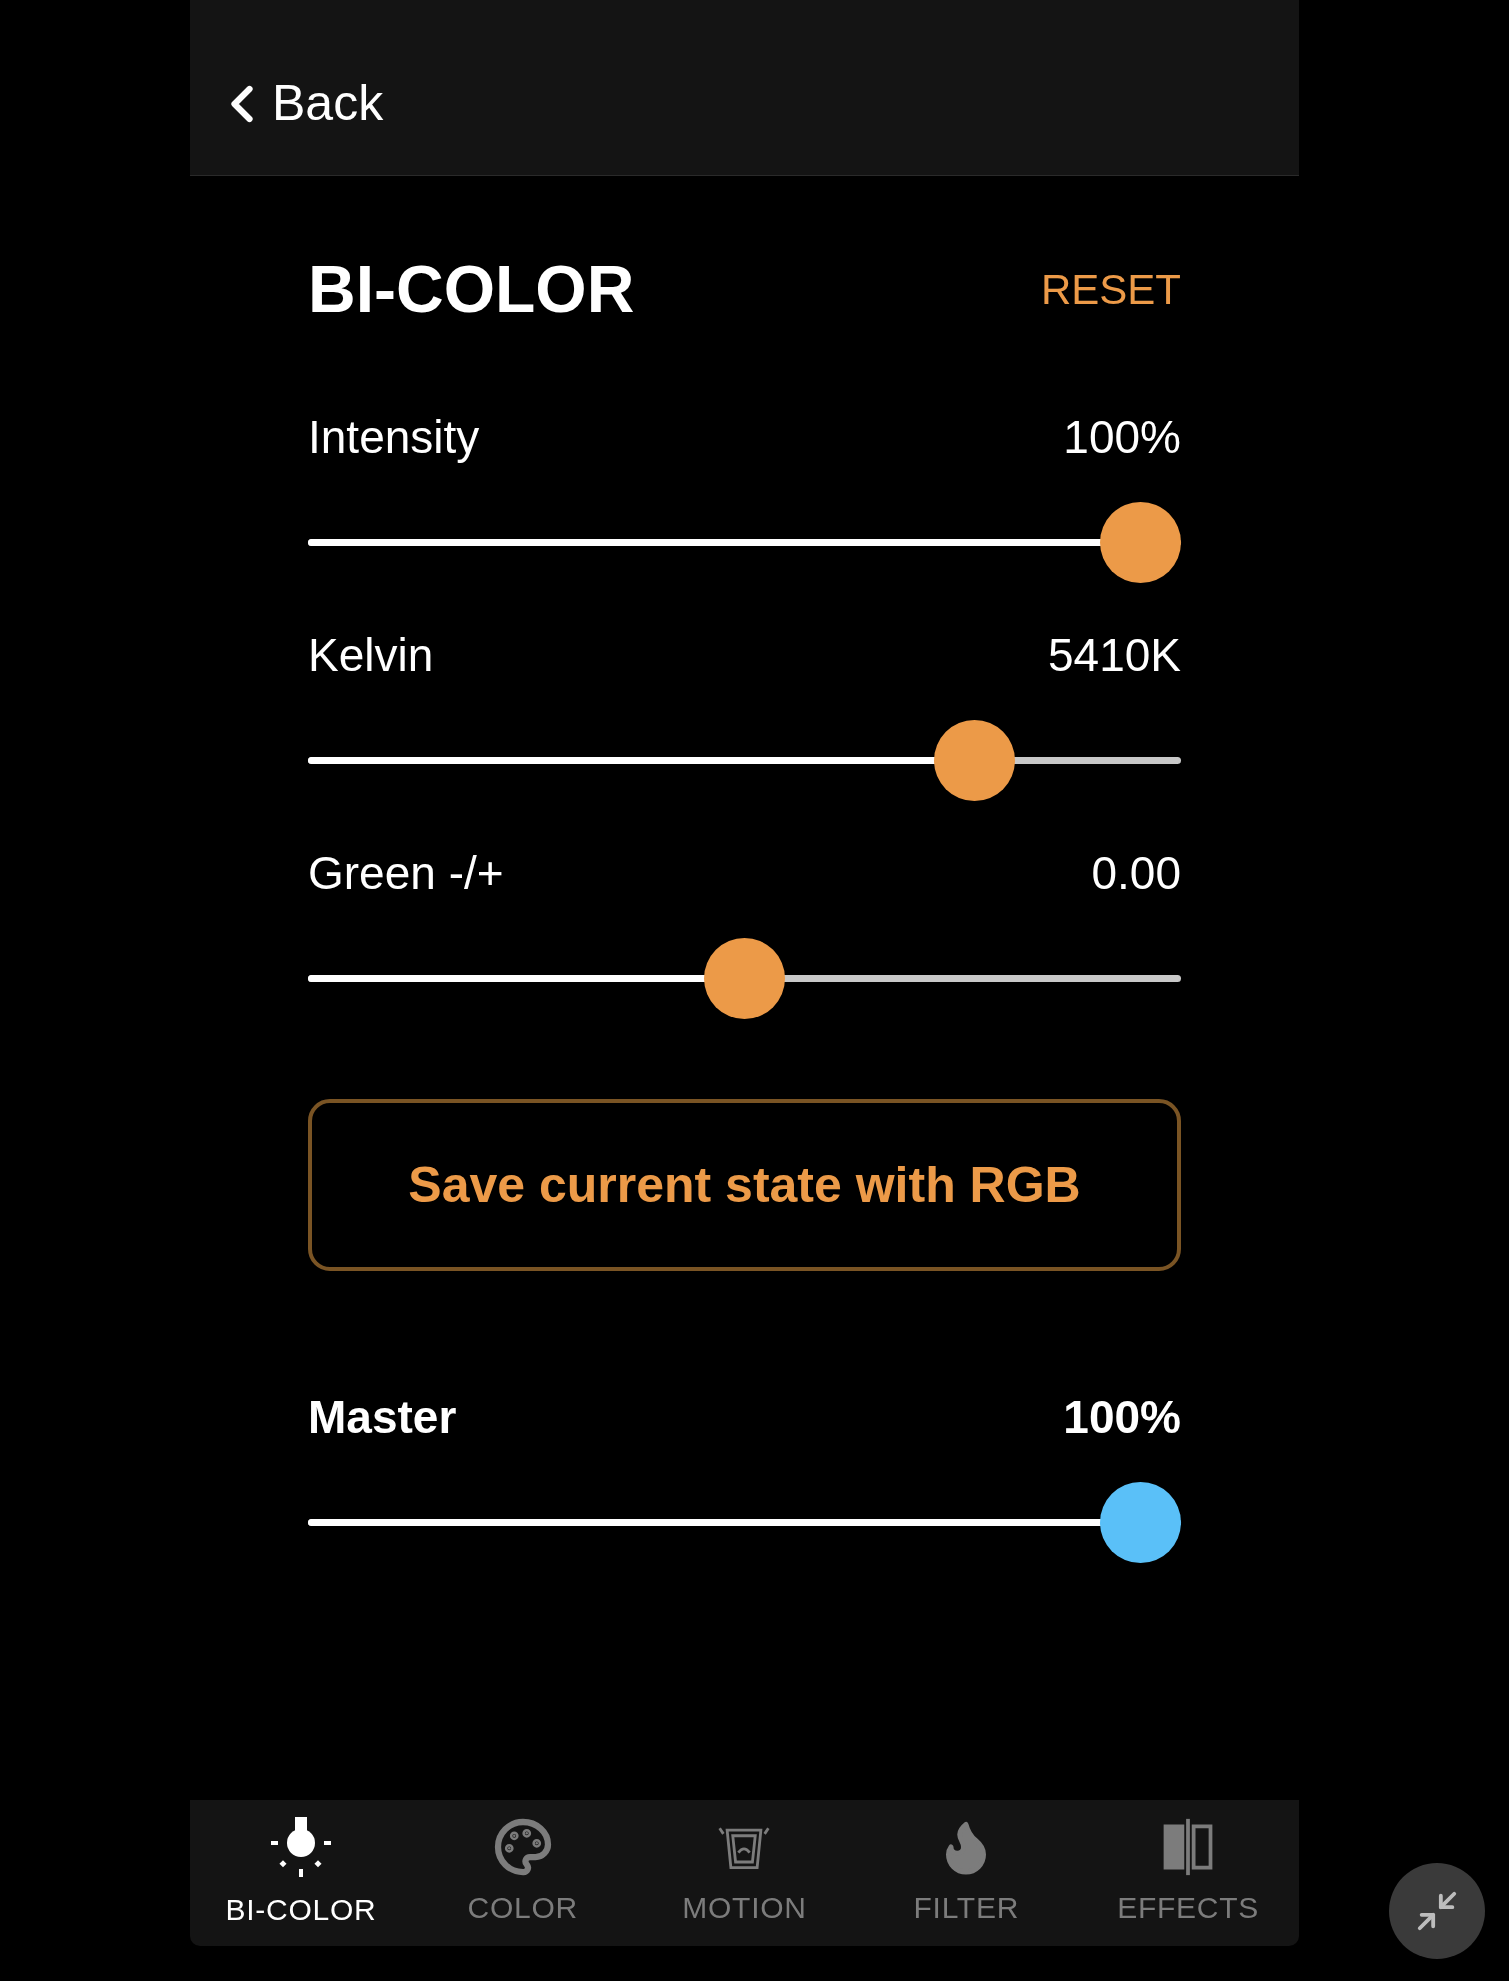  What do you see at coordinates (394, 437) in the screenshot?
I see `slider-label: Intensity` at bounding box center [394, 437].